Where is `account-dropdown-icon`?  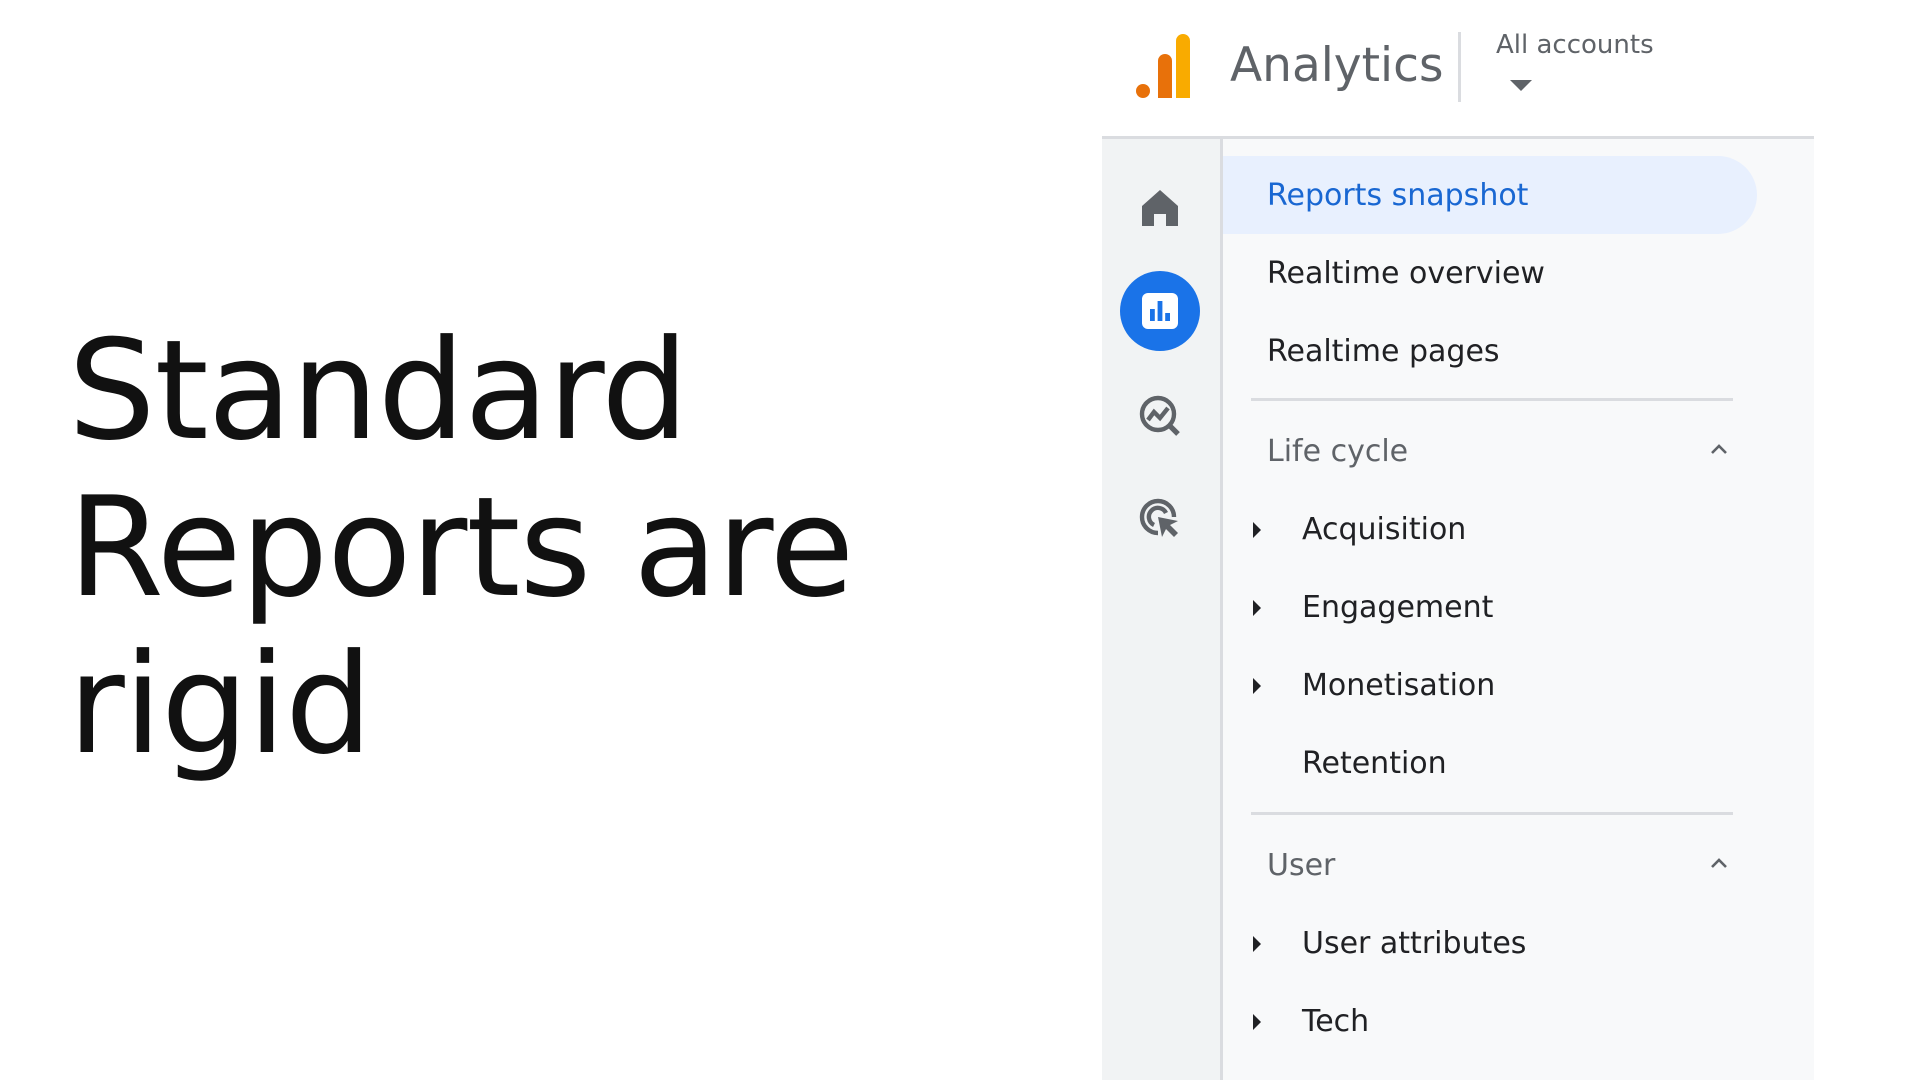
account-dropdown-icon is located at coordinates (1521, 85).